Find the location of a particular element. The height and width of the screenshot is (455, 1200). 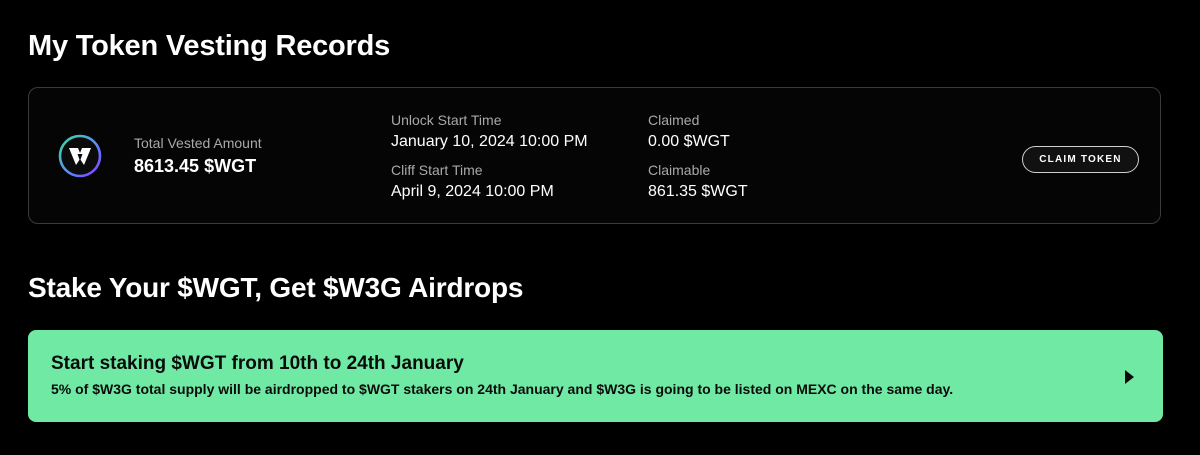

unlock-start-value: January 10, 2024 10:00 PM is located at coordinates (489, 141).